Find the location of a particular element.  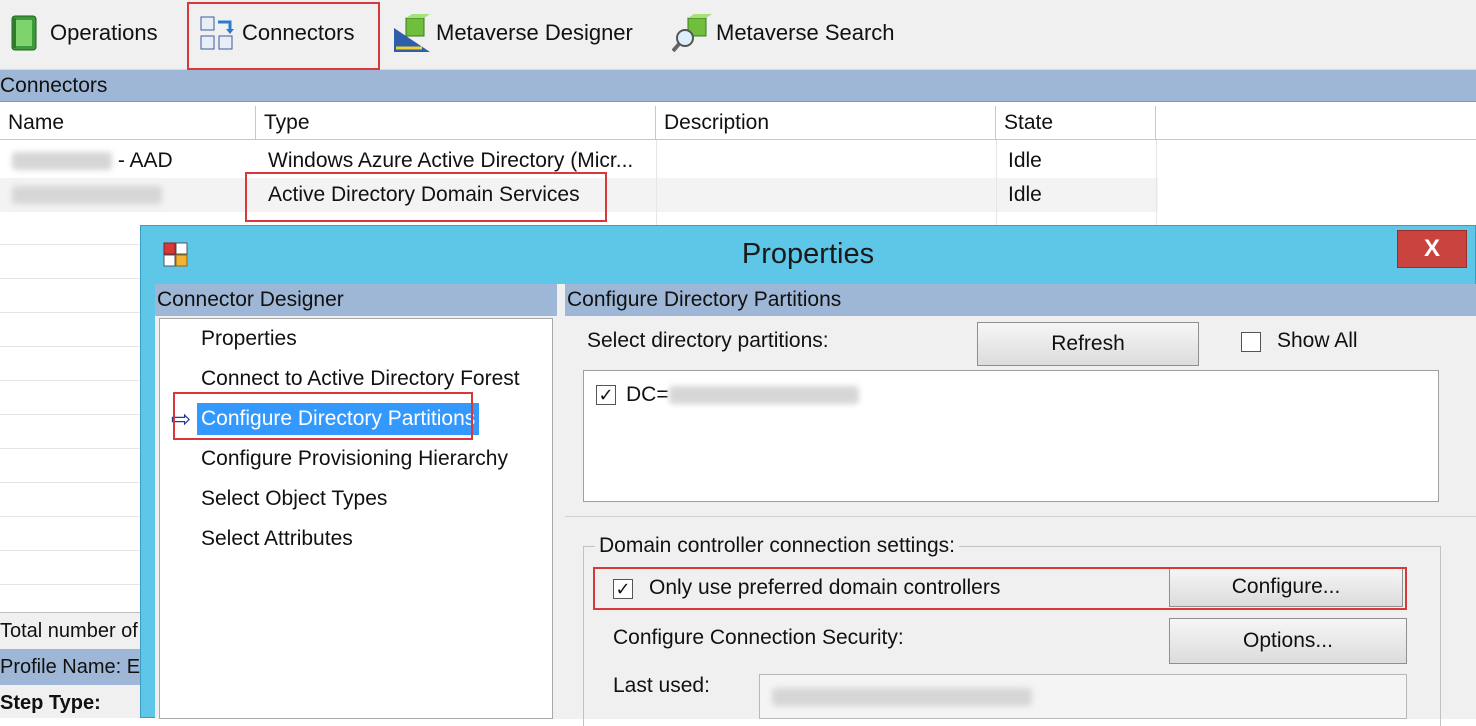

column-header-name: Name is located at coordinates (128, 123).